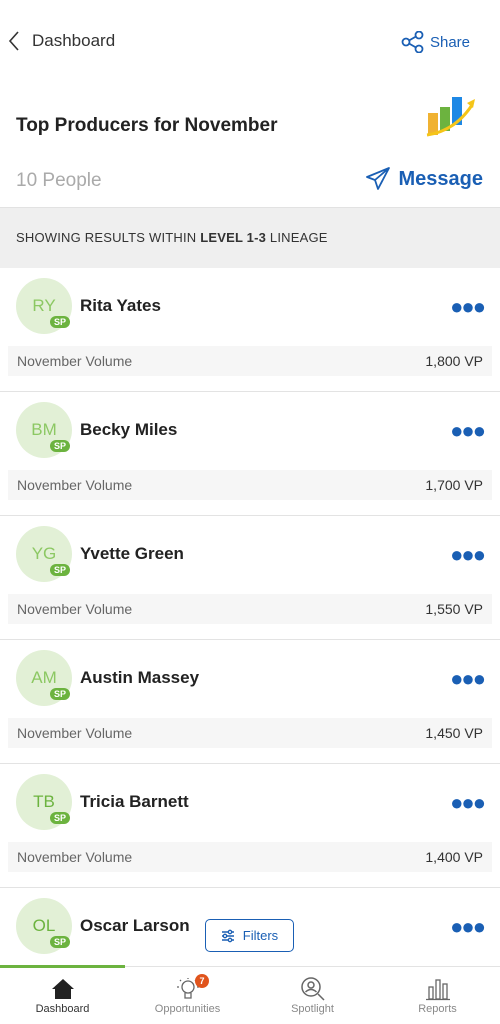 Image resolution: width=500 pixels, height=1024 pixels. I want to click on volume-value: 1,700 VP, so click(454, 485).